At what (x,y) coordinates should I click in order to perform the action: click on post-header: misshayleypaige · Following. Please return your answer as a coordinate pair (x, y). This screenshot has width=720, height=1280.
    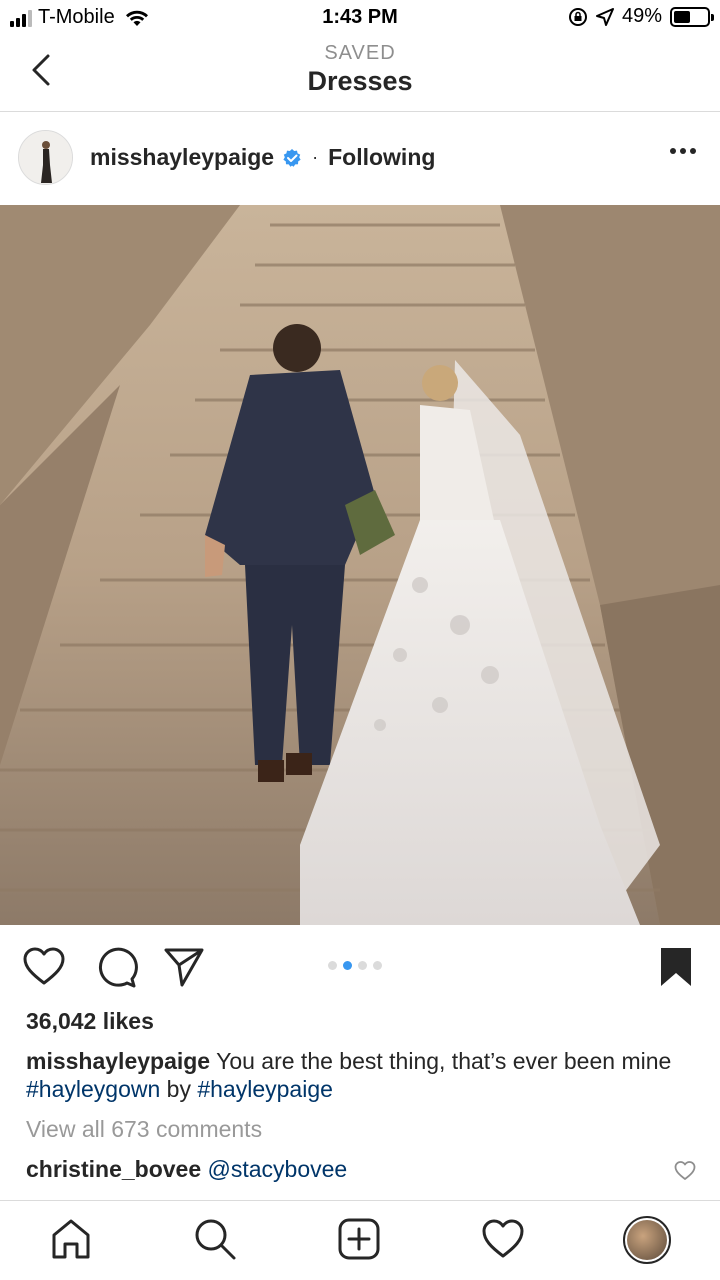
    Looking at the image, I should click on (360, 158).